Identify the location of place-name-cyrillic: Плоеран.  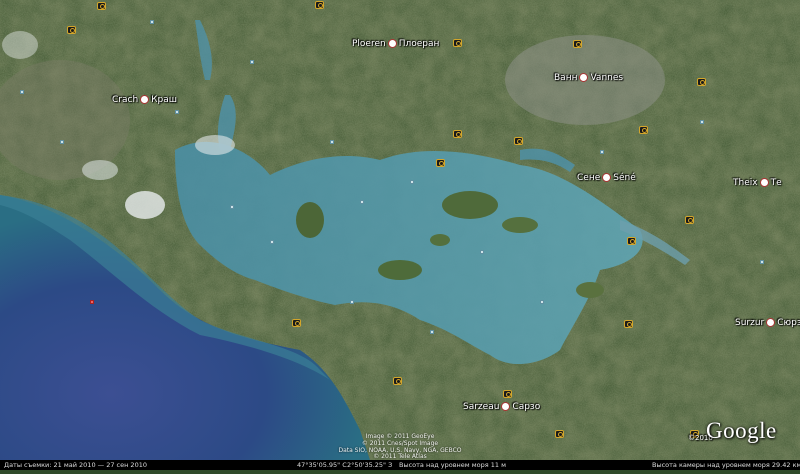
(419, 44).